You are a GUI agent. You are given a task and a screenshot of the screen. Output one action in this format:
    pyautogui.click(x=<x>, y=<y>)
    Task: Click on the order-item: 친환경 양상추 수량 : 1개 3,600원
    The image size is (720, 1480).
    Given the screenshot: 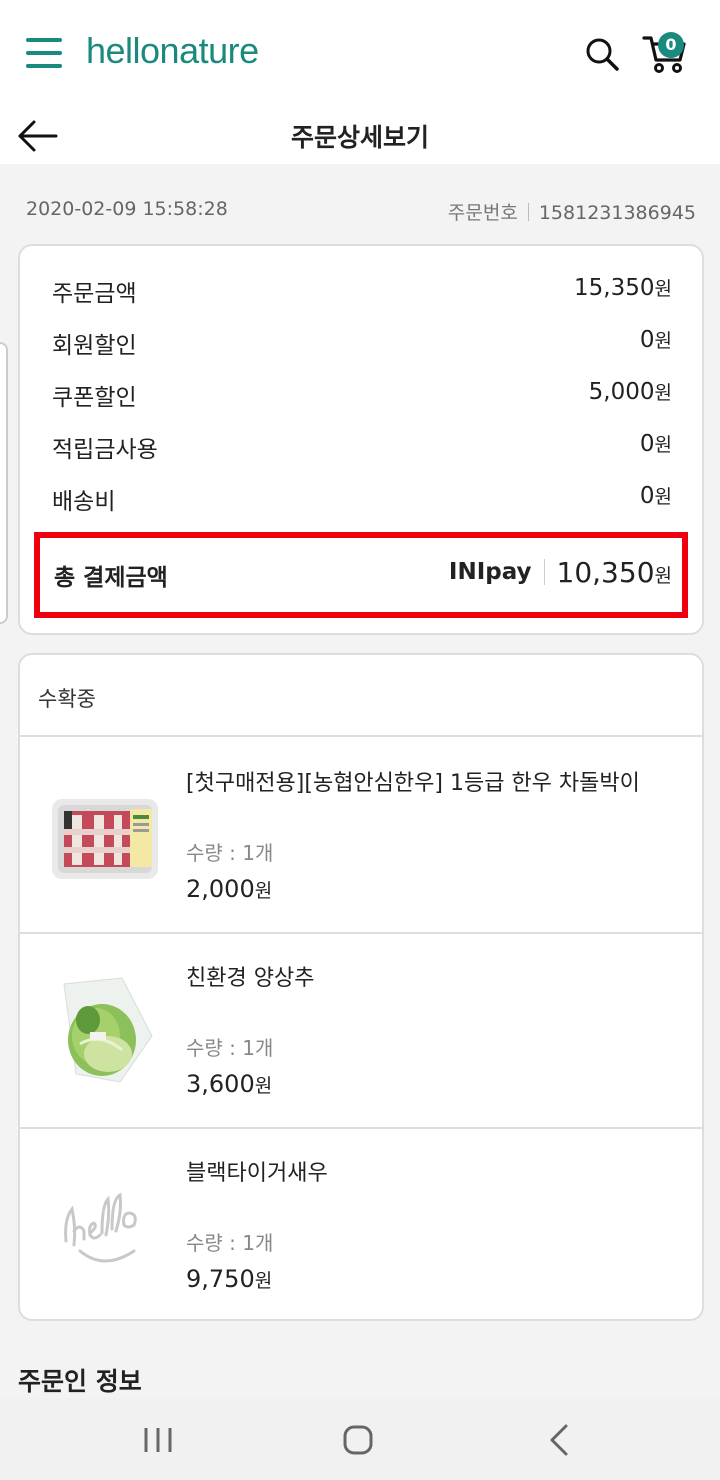 What is the action you would take?
    pyautogui.click(x=361, y=1031)
    